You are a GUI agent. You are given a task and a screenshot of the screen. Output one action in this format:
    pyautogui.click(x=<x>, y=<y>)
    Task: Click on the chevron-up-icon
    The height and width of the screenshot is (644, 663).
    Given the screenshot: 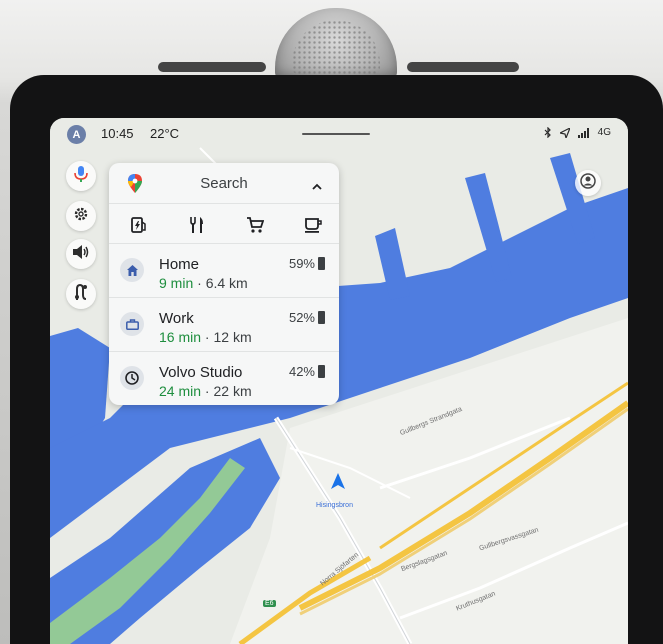 What is the action you would take?
    pyautogui.click(x=317, y=186)
    